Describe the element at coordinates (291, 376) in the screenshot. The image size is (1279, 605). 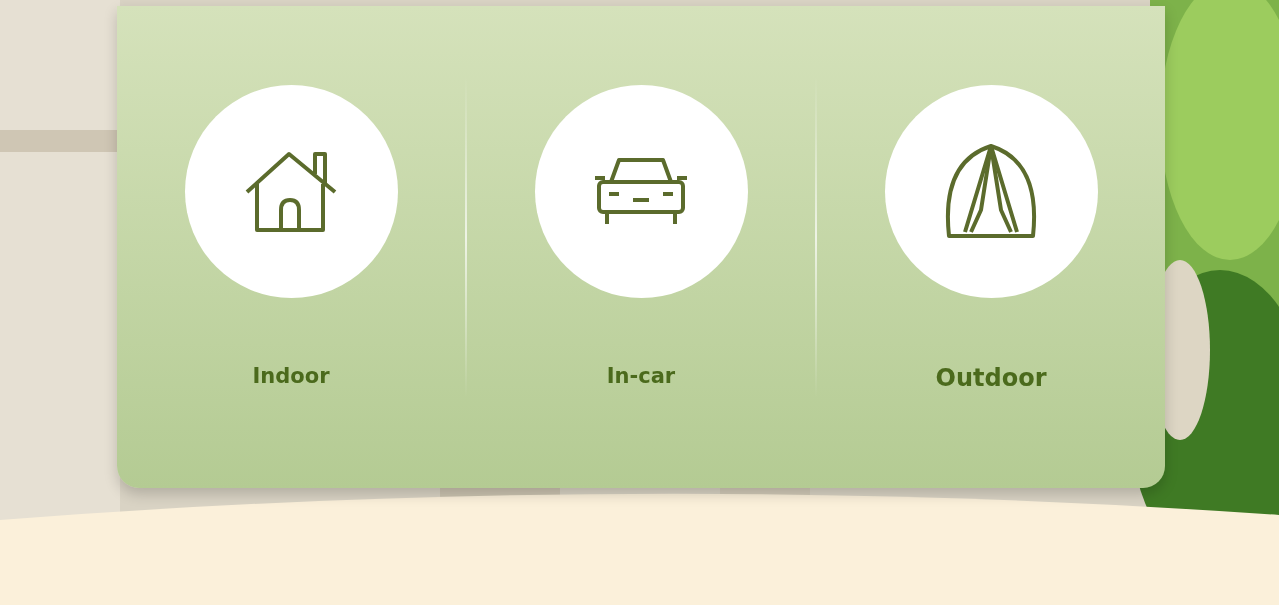
I see `option-label: Indoor` at that location.